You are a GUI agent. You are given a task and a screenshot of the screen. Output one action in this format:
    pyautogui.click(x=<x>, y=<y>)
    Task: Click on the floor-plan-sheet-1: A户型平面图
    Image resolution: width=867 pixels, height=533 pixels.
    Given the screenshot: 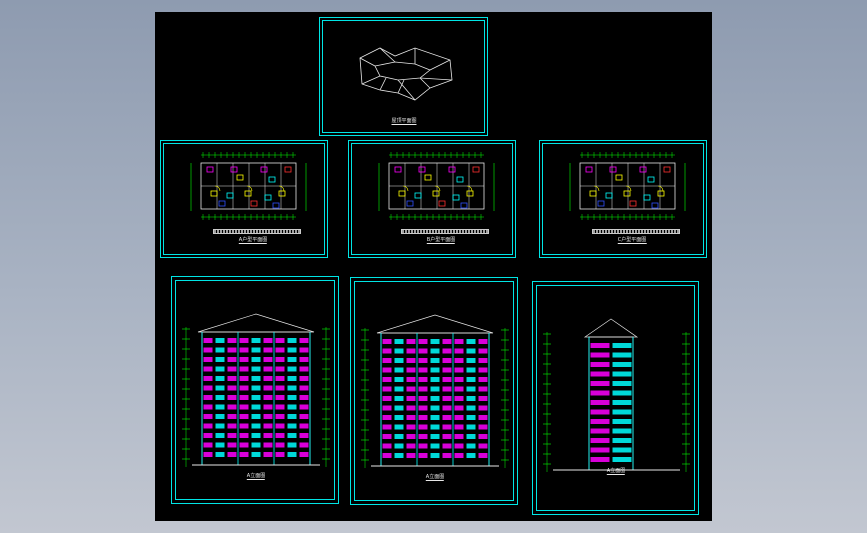 What is the action you would take?
    pyautogui.click(x=244, y=199)
    